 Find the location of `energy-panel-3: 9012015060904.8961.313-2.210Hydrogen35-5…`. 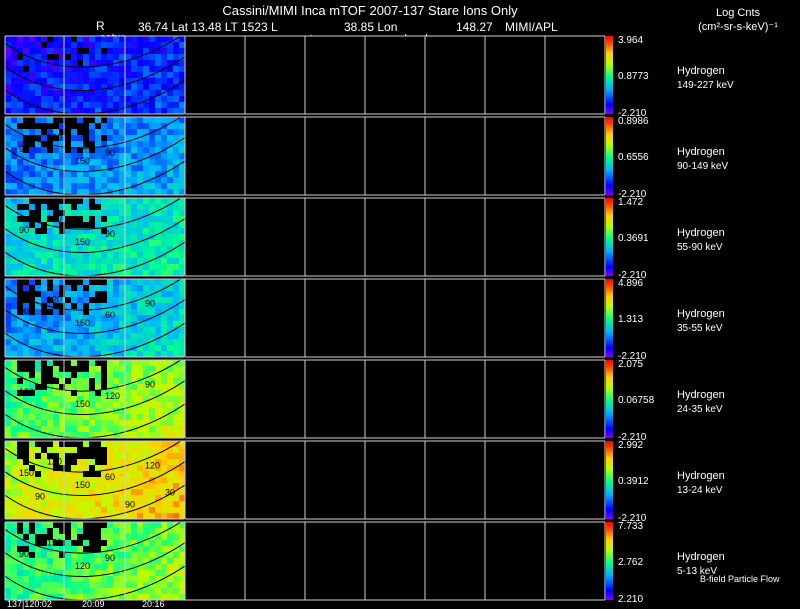

energy-panel-3: 9012015060904.8961.313-2.210Hydrogen35-5… is located at coordinates (364, 318).